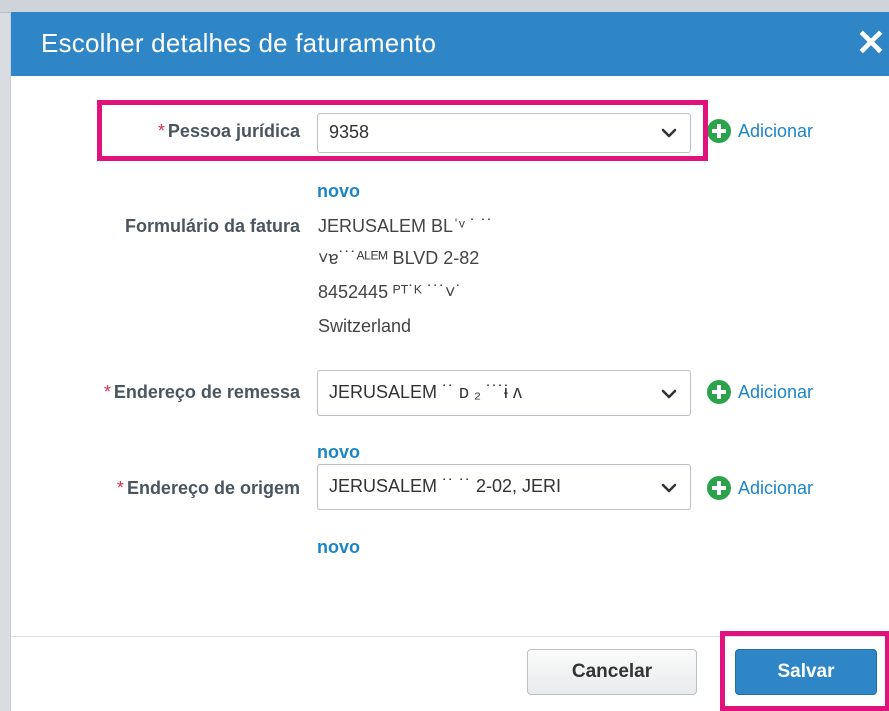 The width and height of the screenshot is (889, 711). I want to click on ship-from-select: JERUSALEM ˙˙ ˙˙ 2-02, JERI, so click(504, 487).